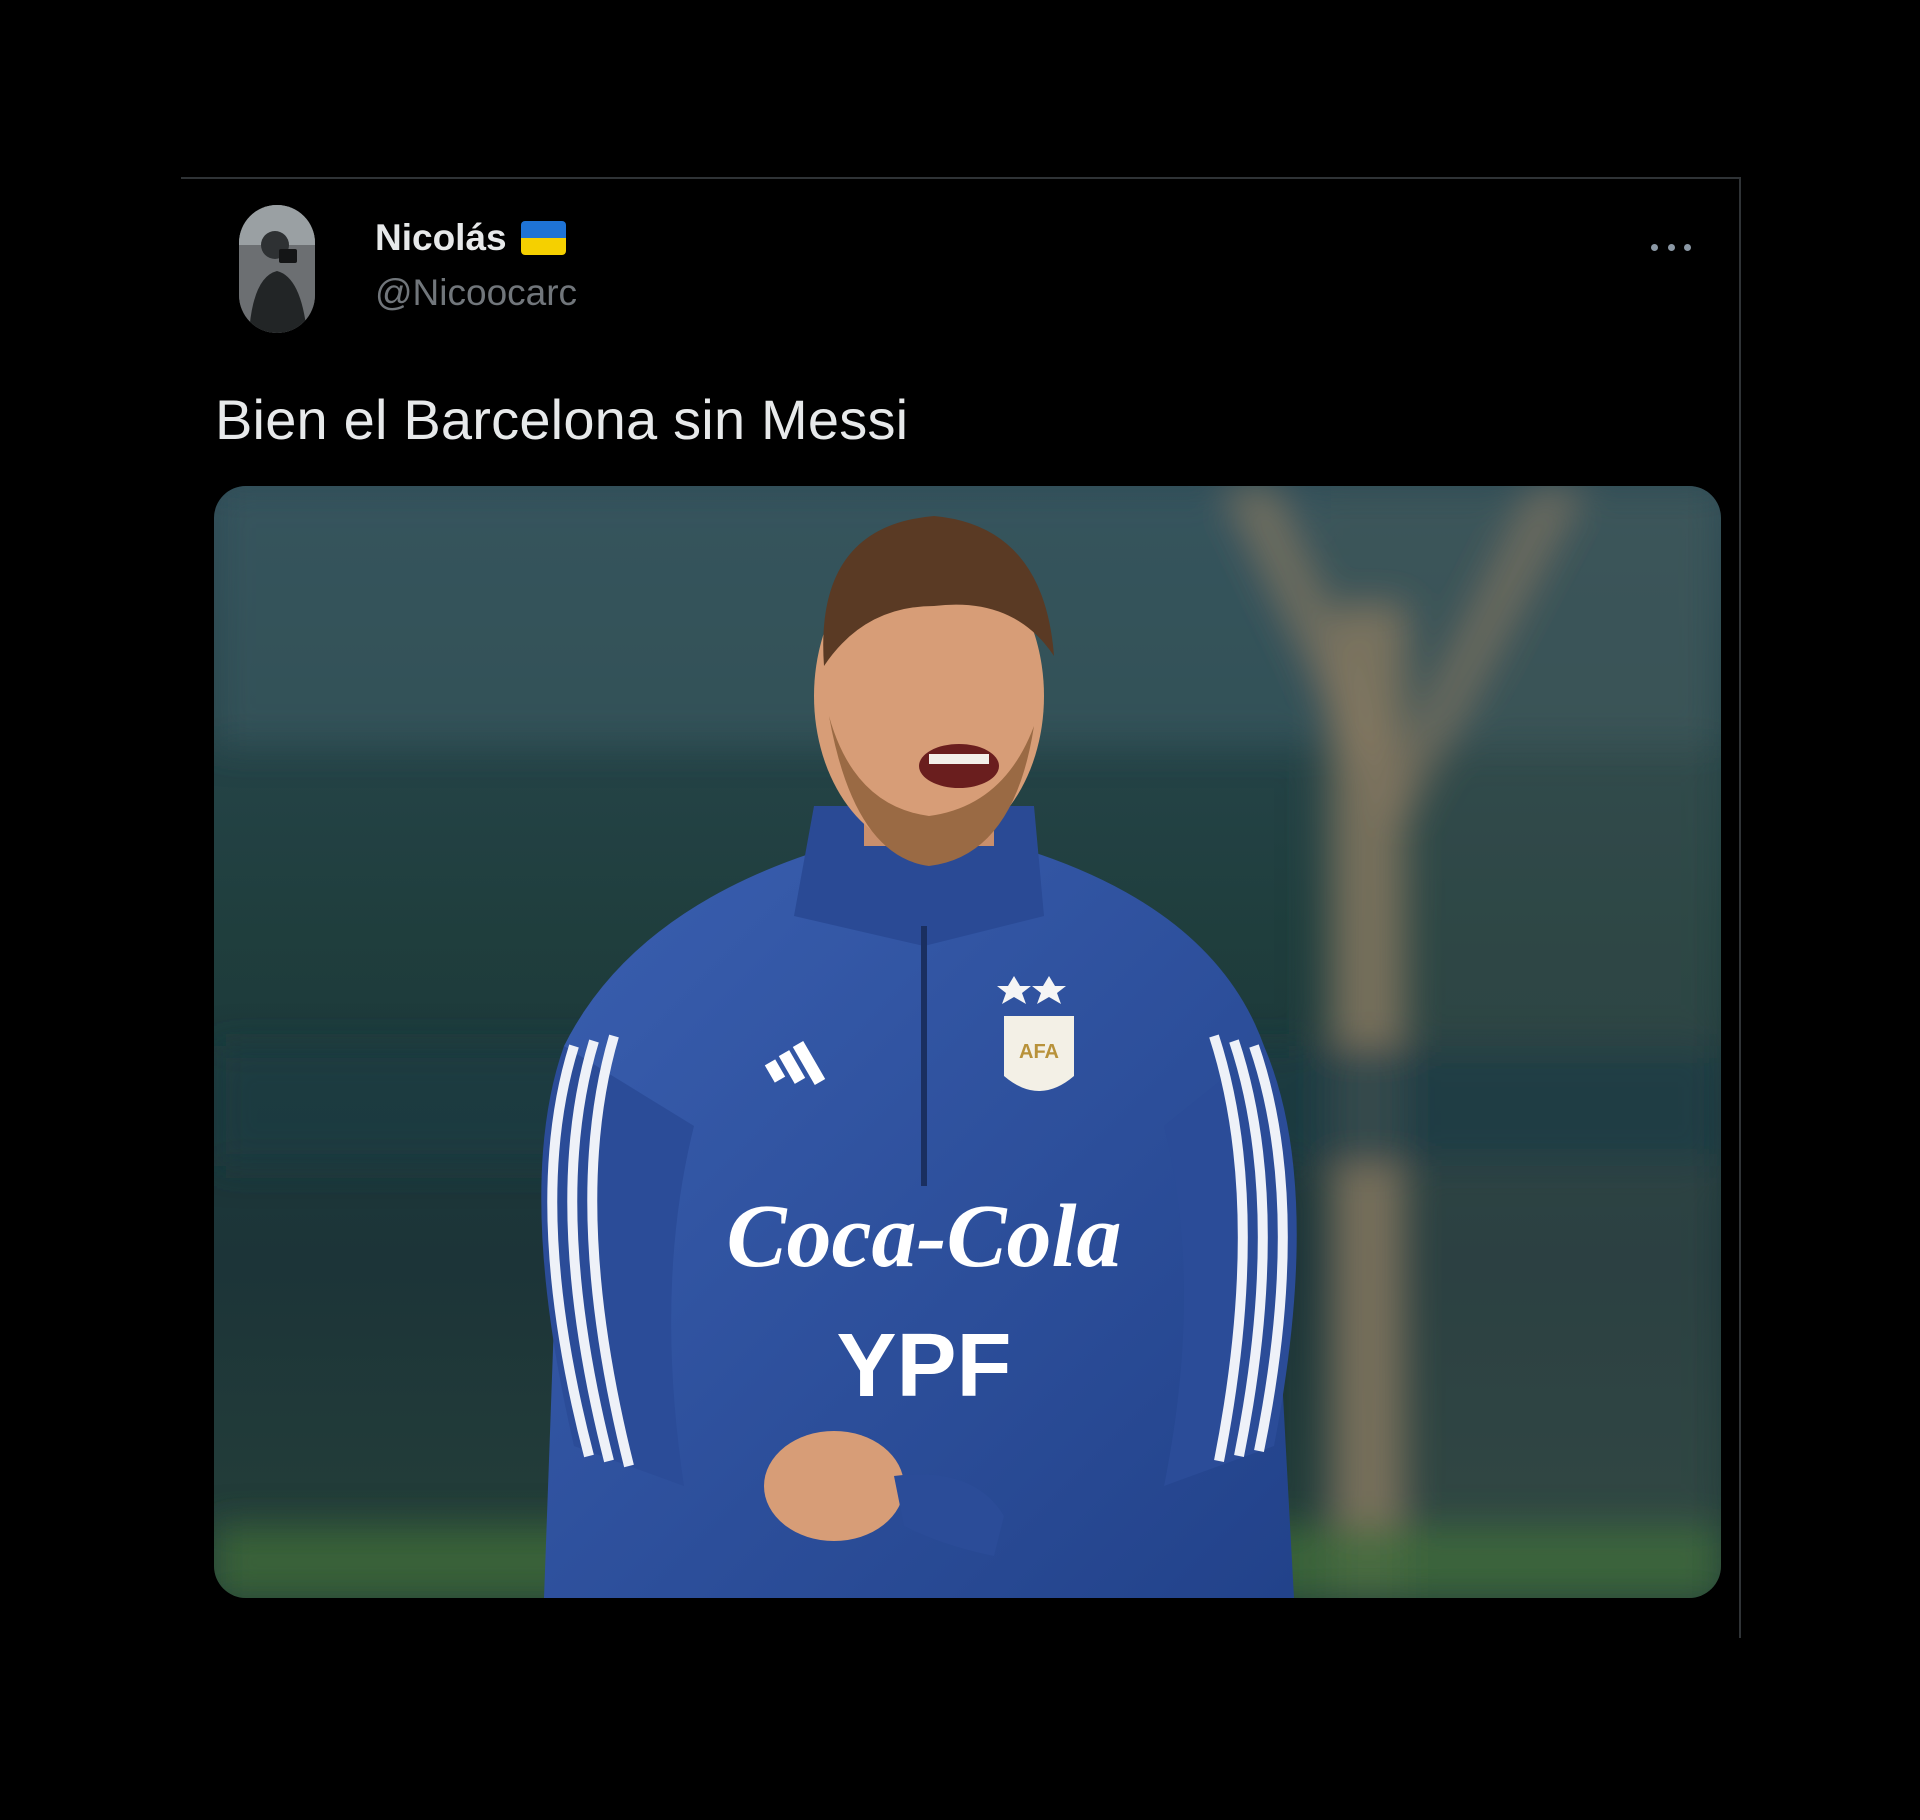  Describe the element at coordinates (441, 238) in the screenshot. I see `author-display-name: Nicolás` at that location.